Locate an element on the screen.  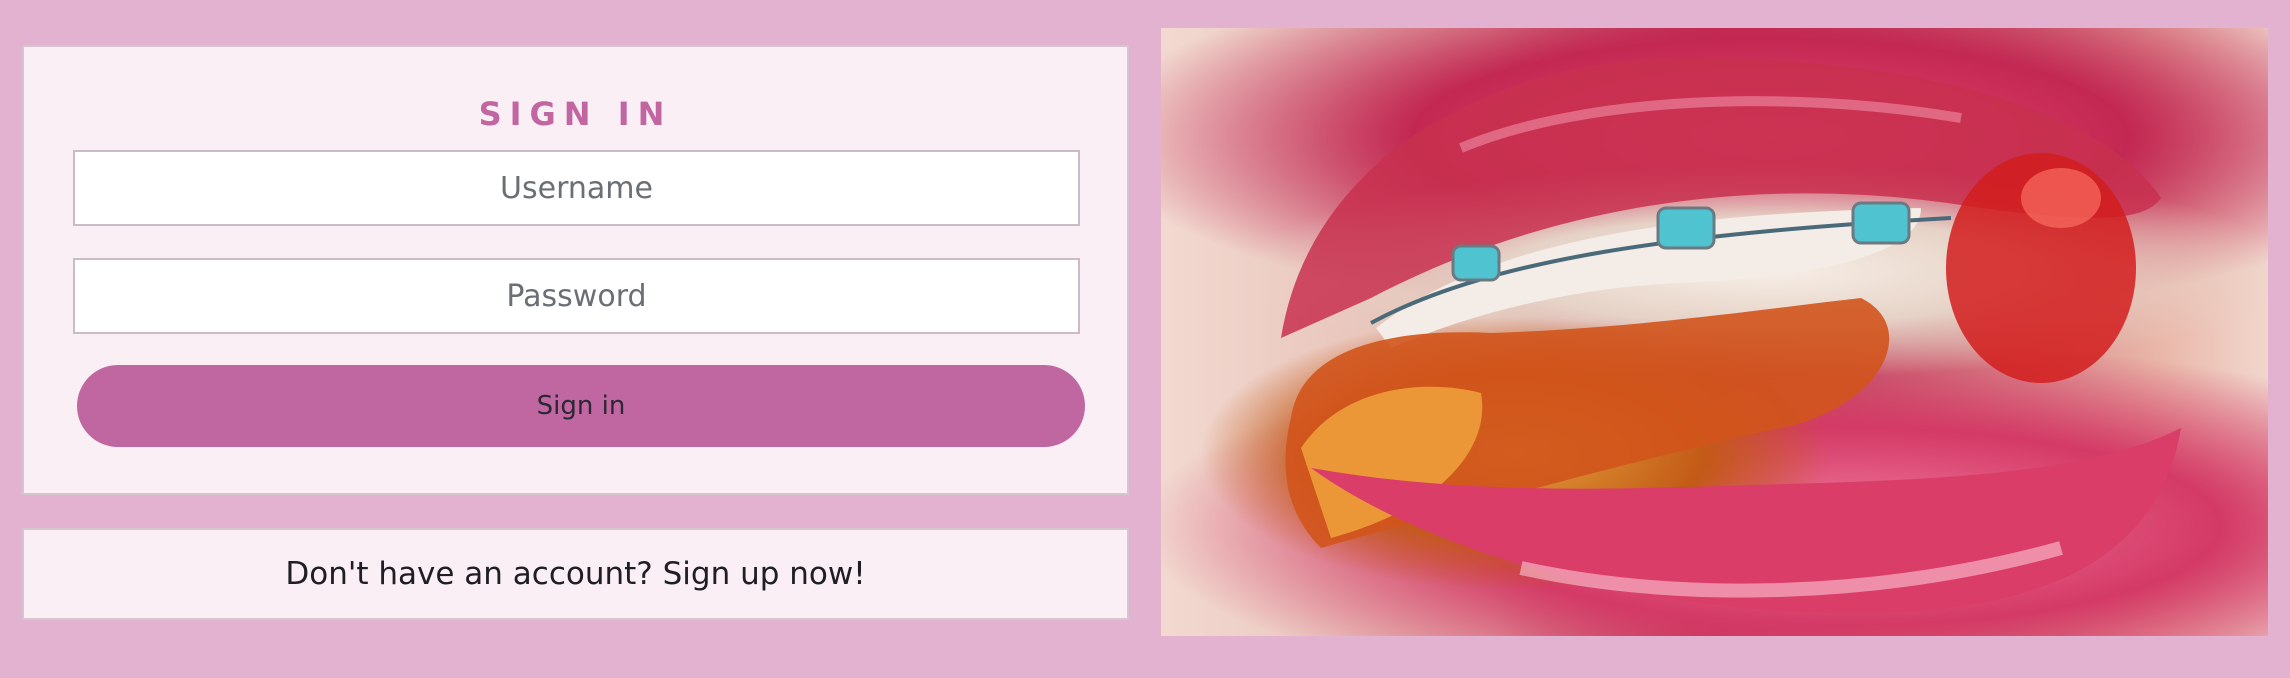
sign-up-card: Don't have an account? Sign up now! is located at coordinates (575, 574).